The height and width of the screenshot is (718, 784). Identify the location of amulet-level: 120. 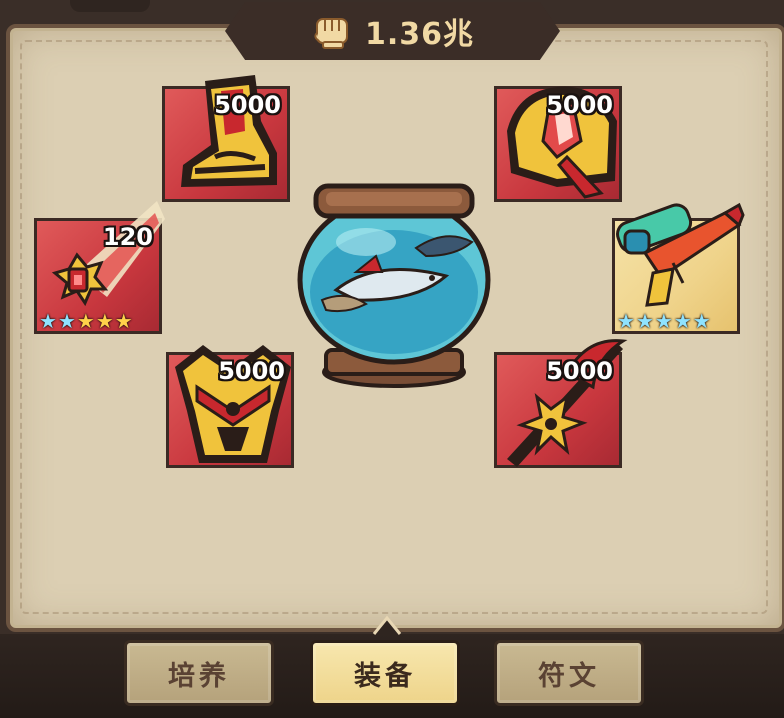
(127, 237).